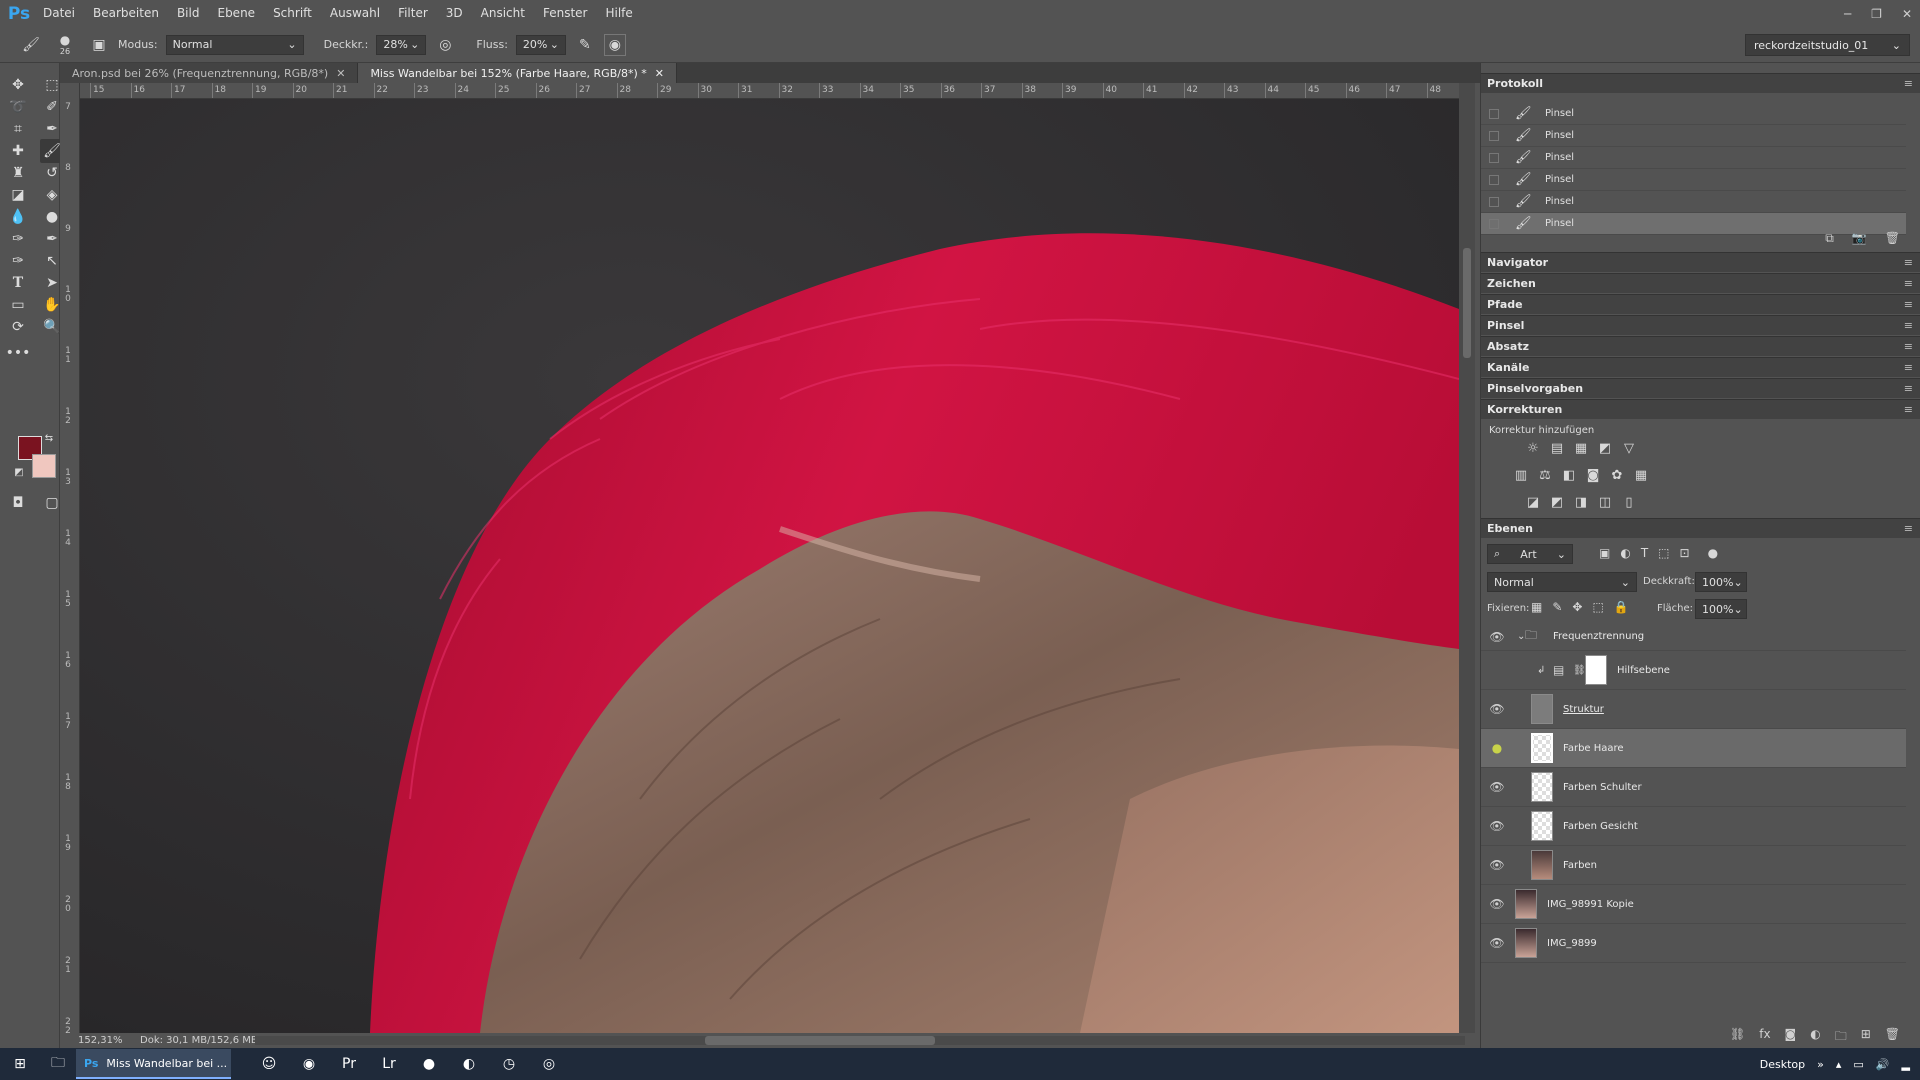 The width and height of the screenshot is (1920, 1080). Describe the element at coordinates (1693, 826) in the screenshot. I see `layer-farben-gesicht: 👁 Farben Gesicht` at that location.